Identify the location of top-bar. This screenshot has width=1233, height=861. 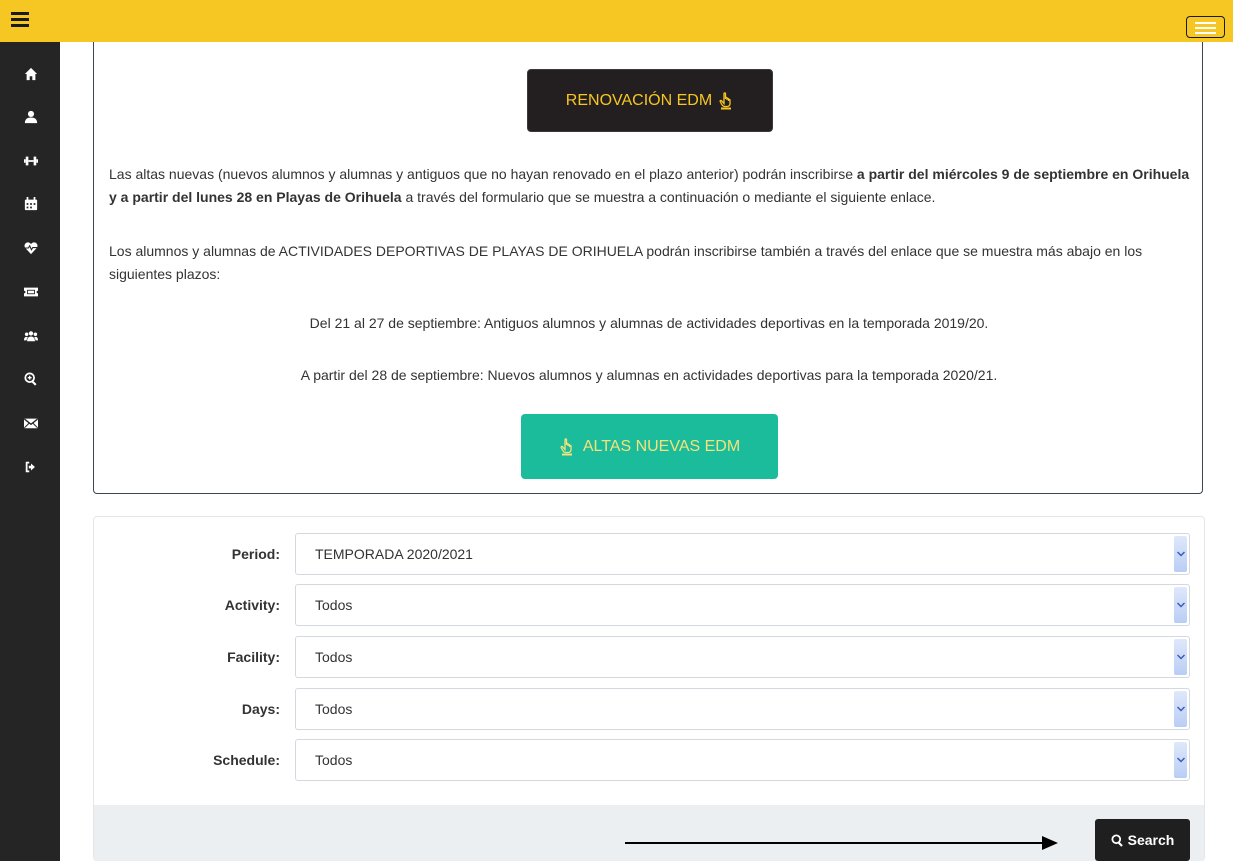
(616, 21).